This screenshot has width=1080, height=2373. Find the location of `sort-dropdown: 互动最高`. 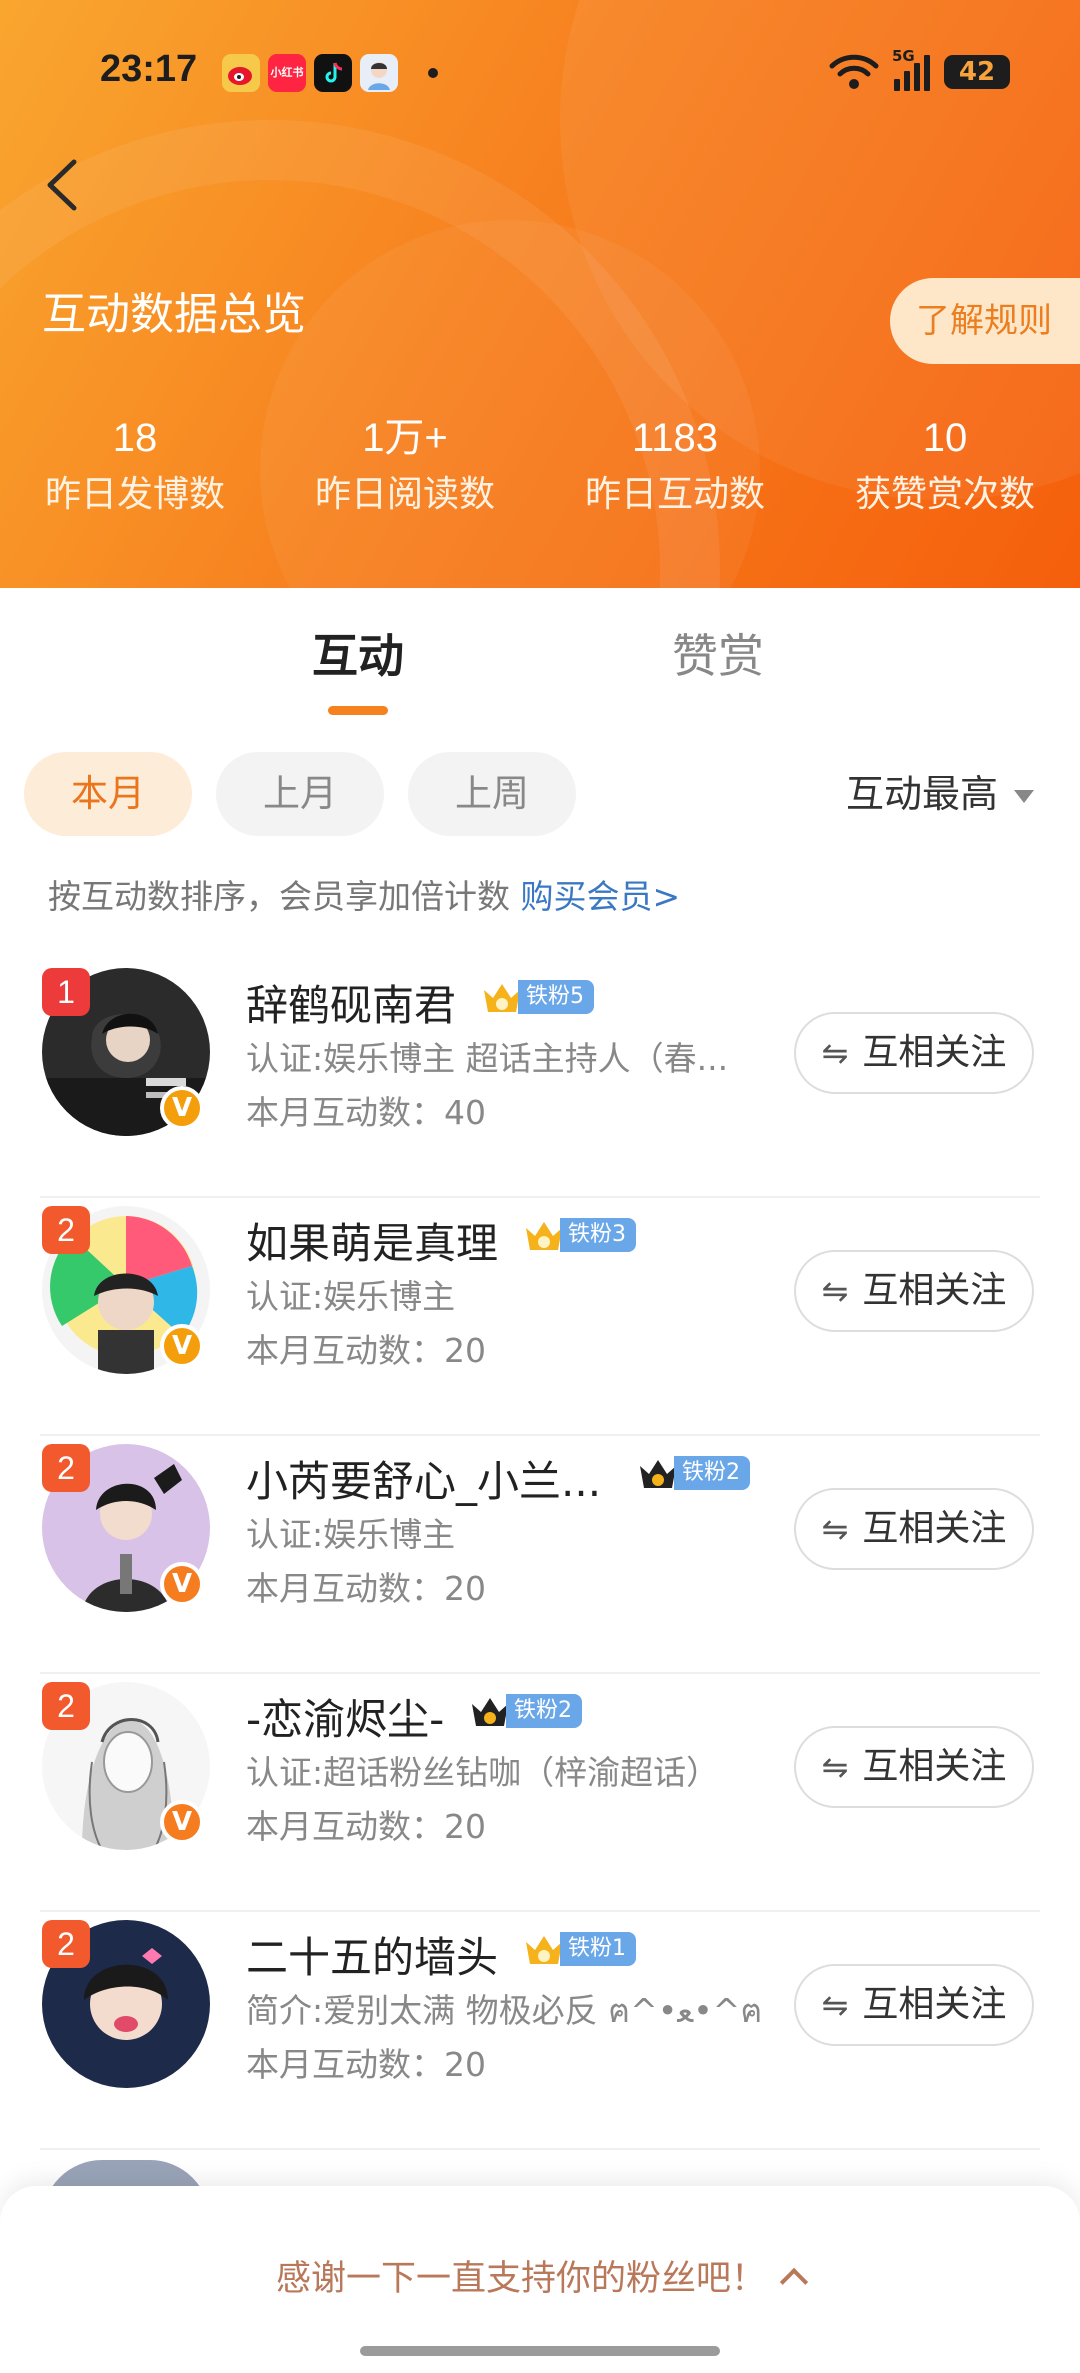

sort-dropdown: 互动最高 is located at coordinates (940, 794).